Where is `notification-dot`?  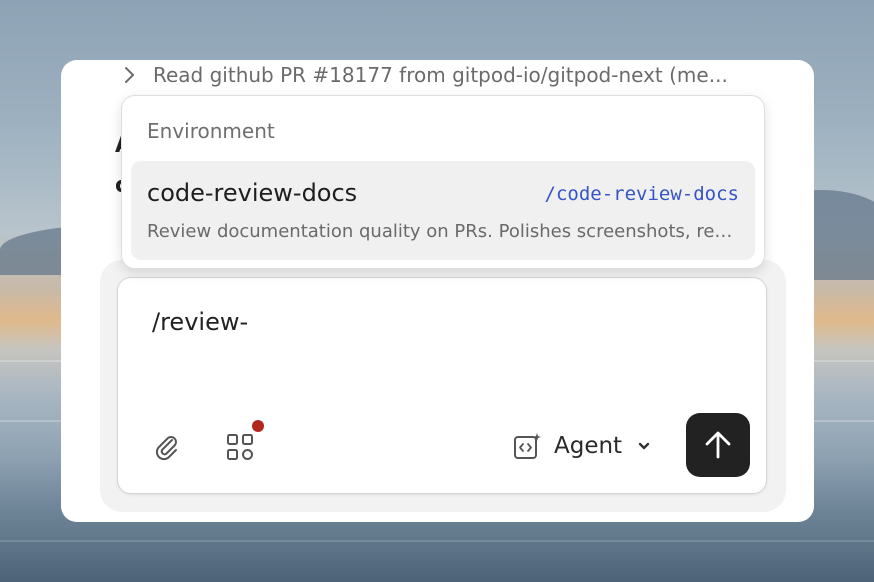 notification-dot is located at coordinates (258, 426).